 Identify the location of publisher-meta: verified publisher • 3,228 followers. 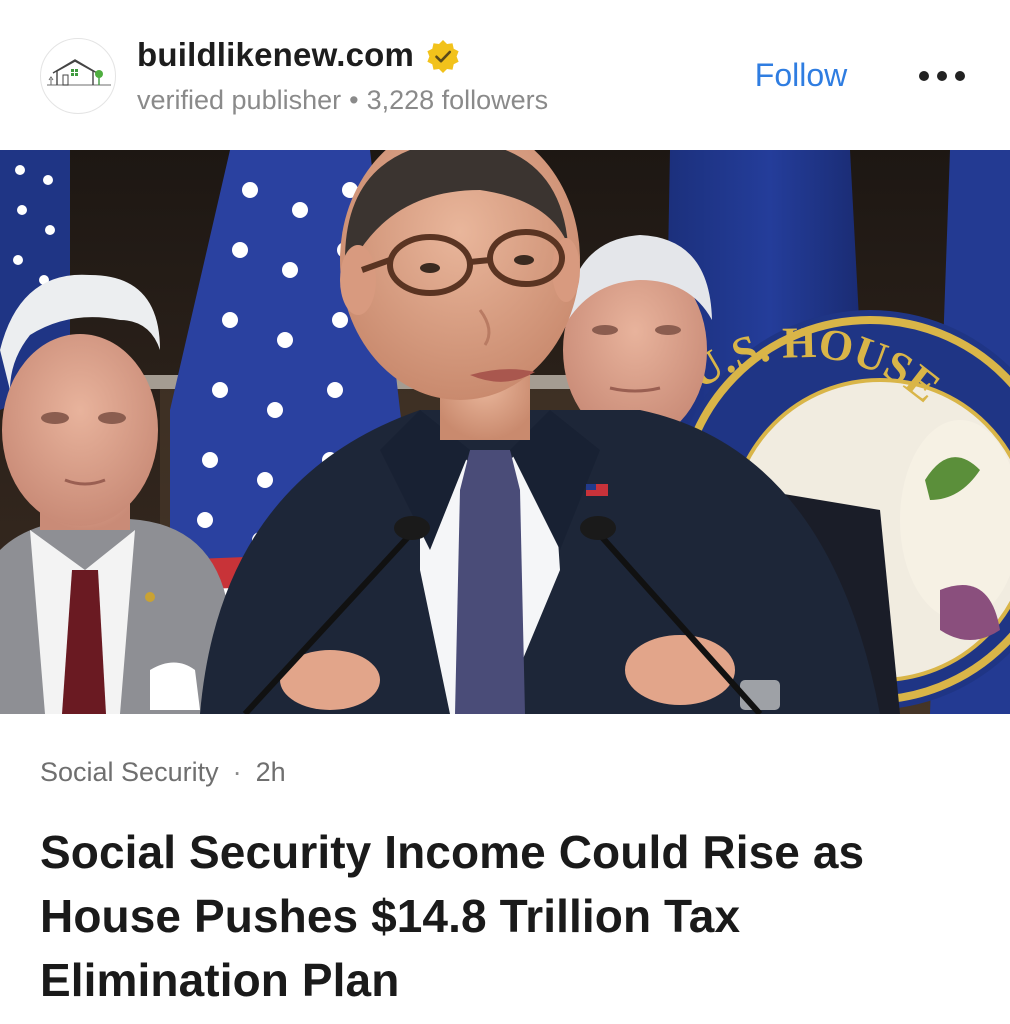
(342, 100).